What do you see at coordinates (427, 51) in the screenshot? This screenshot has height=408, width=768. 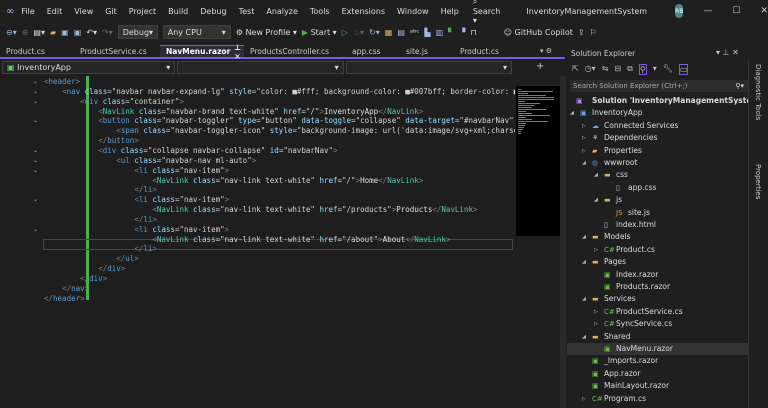 I see `tab-site-js: site.js` at bounding box center [427, 51].